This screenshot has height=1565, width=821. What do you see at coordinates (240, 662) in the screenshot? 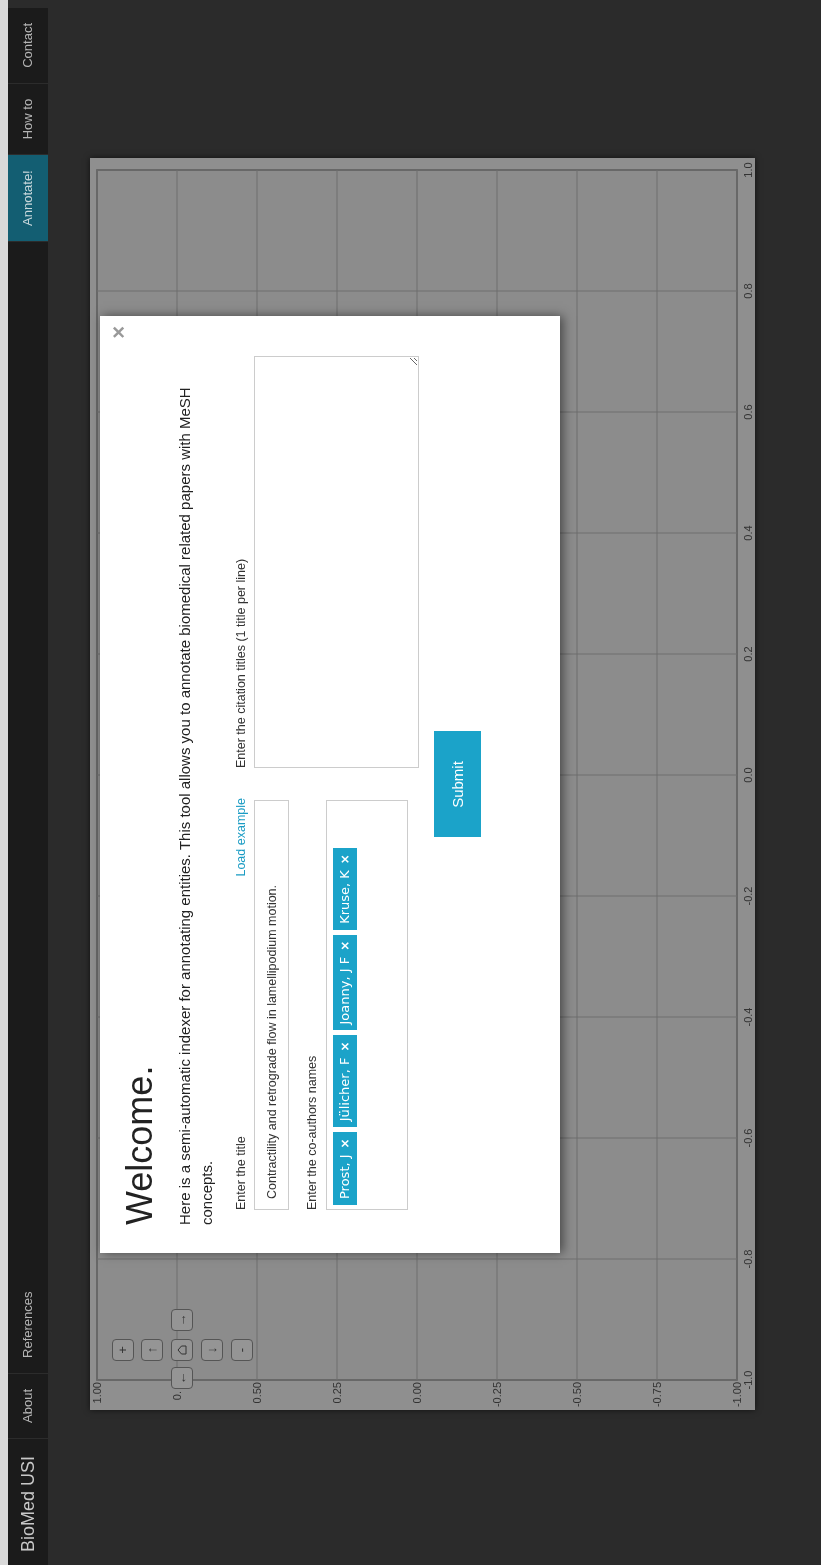
I see `field-label: Enter the citation titles (1 title per line)` at bounding box center [240, 662].